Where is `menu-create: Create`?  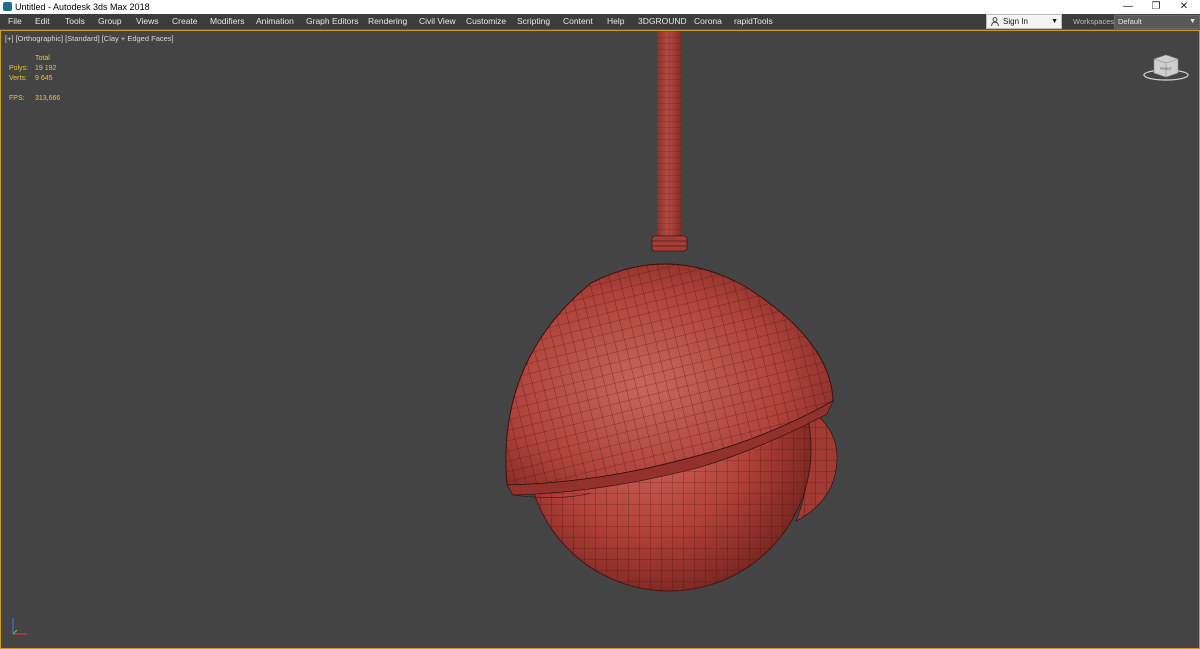
menu-create: Create is located at coordinates (185, 21).